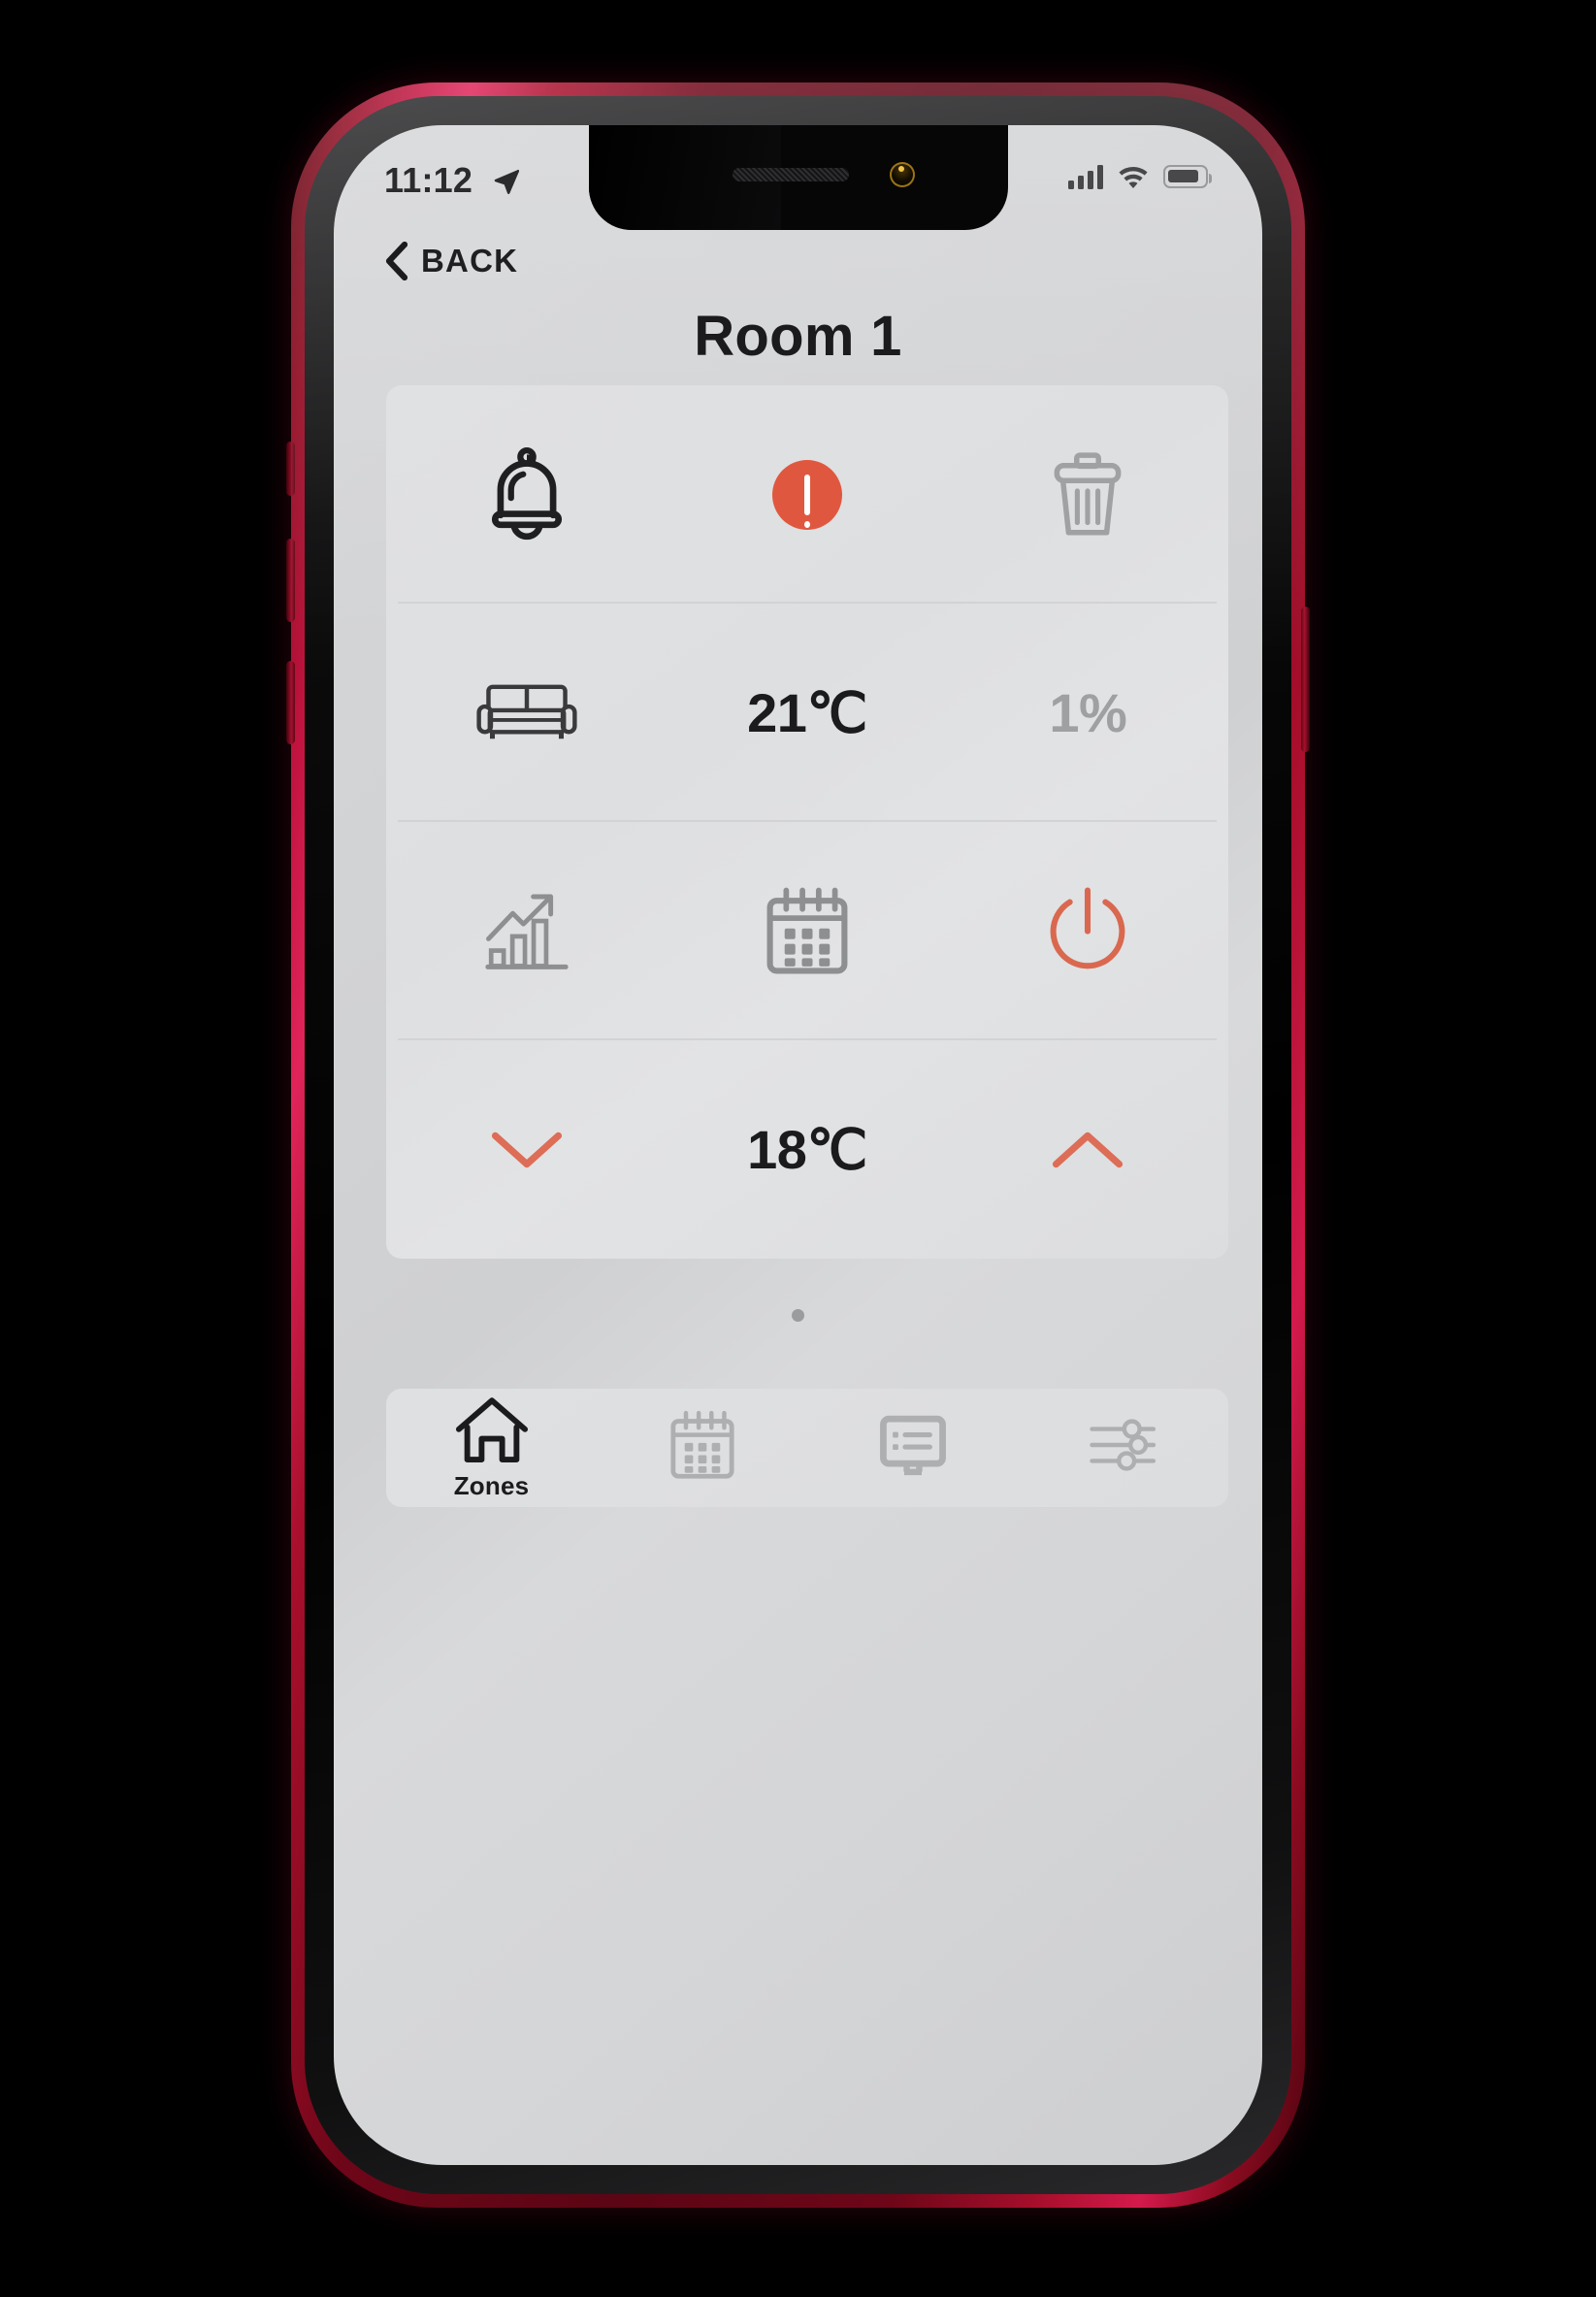  What do you see at coordinates (1085, 176) in the screenshot?
I see `cellular-signal-icon` at bounding box center [1085, 176].